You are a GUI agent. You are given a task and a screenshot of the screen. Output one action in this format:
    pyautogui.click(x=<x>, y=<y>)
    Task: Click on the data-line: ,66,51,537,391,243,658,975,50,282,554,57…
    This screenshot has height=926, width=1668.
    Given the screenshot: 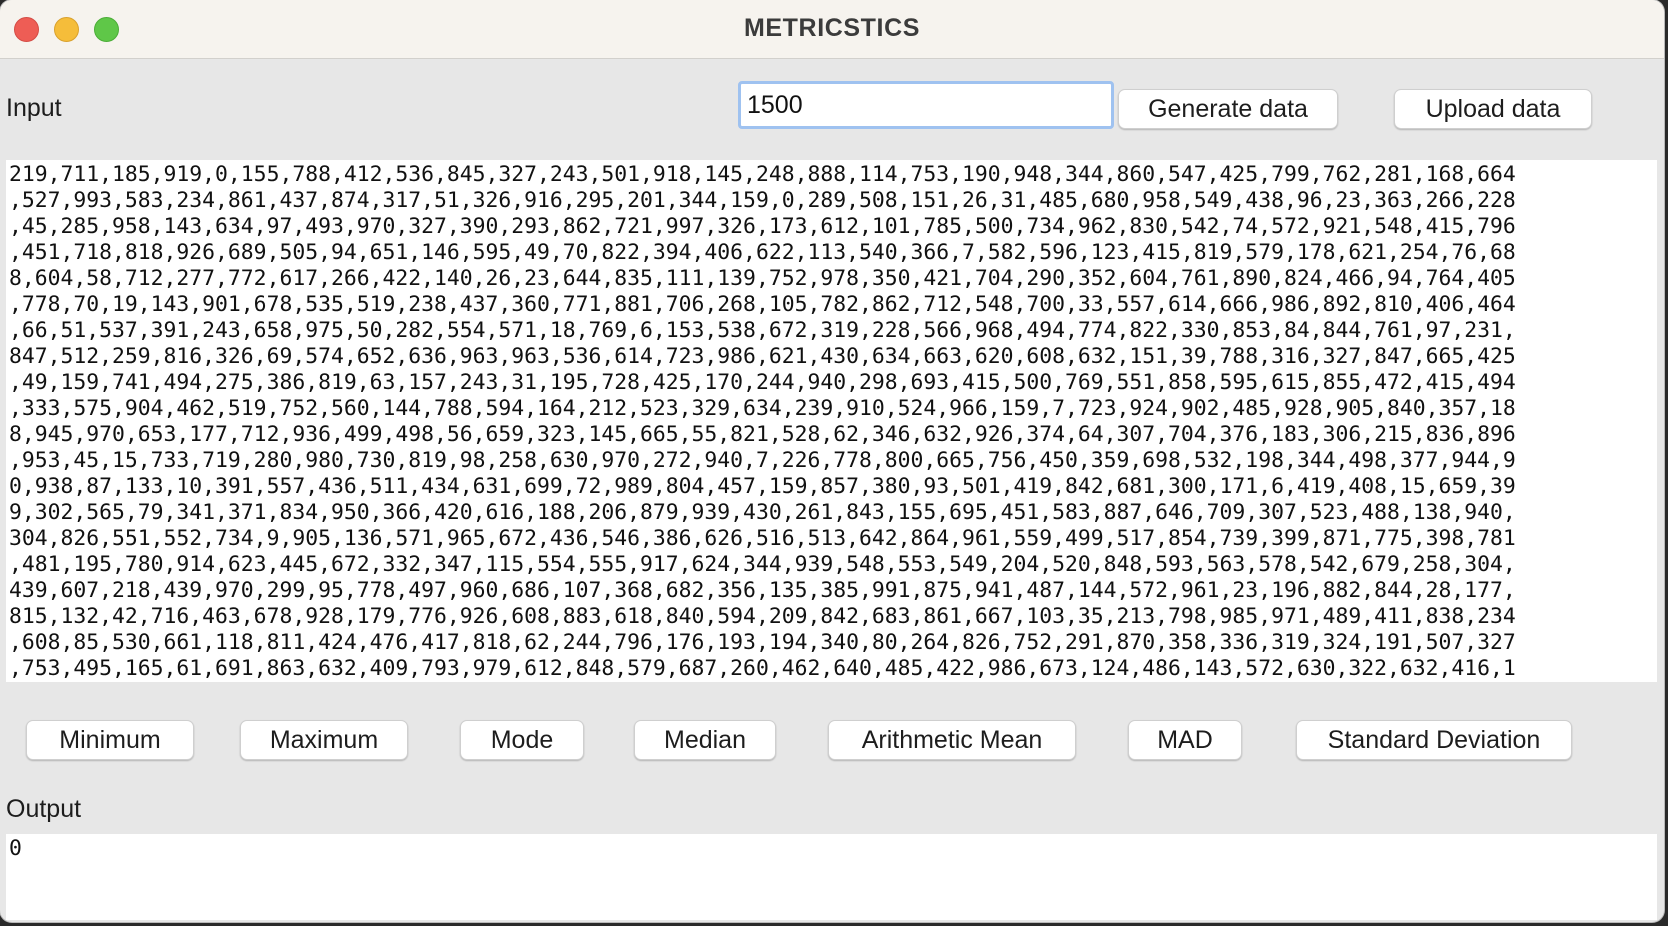 What is the action you would take?
    pyautogui.click(x=762, y=330)
    